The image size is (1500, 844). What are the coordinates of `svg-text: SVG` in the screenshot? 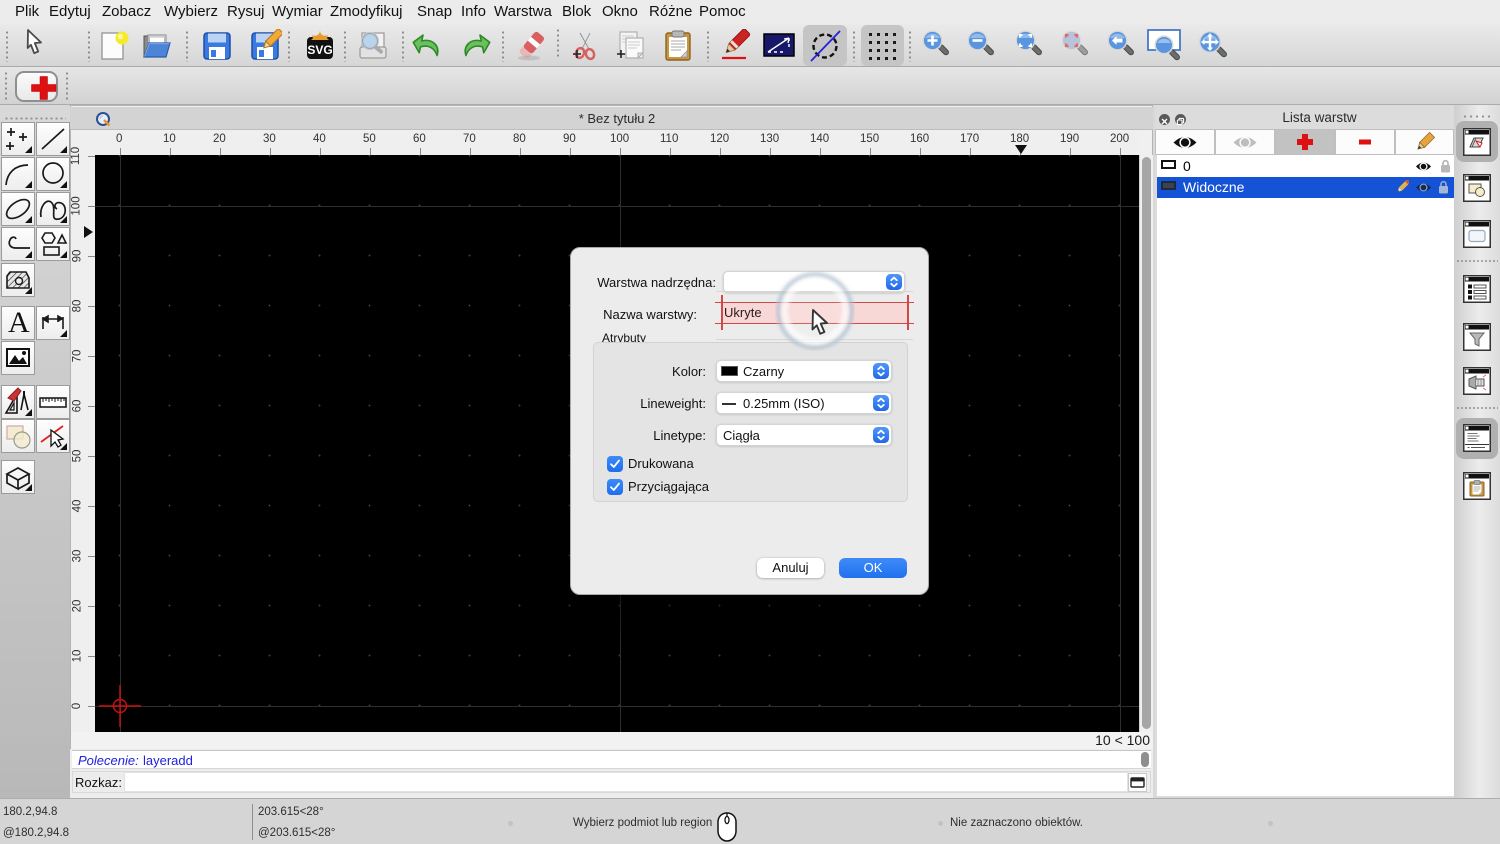 It's located at (319, 50).